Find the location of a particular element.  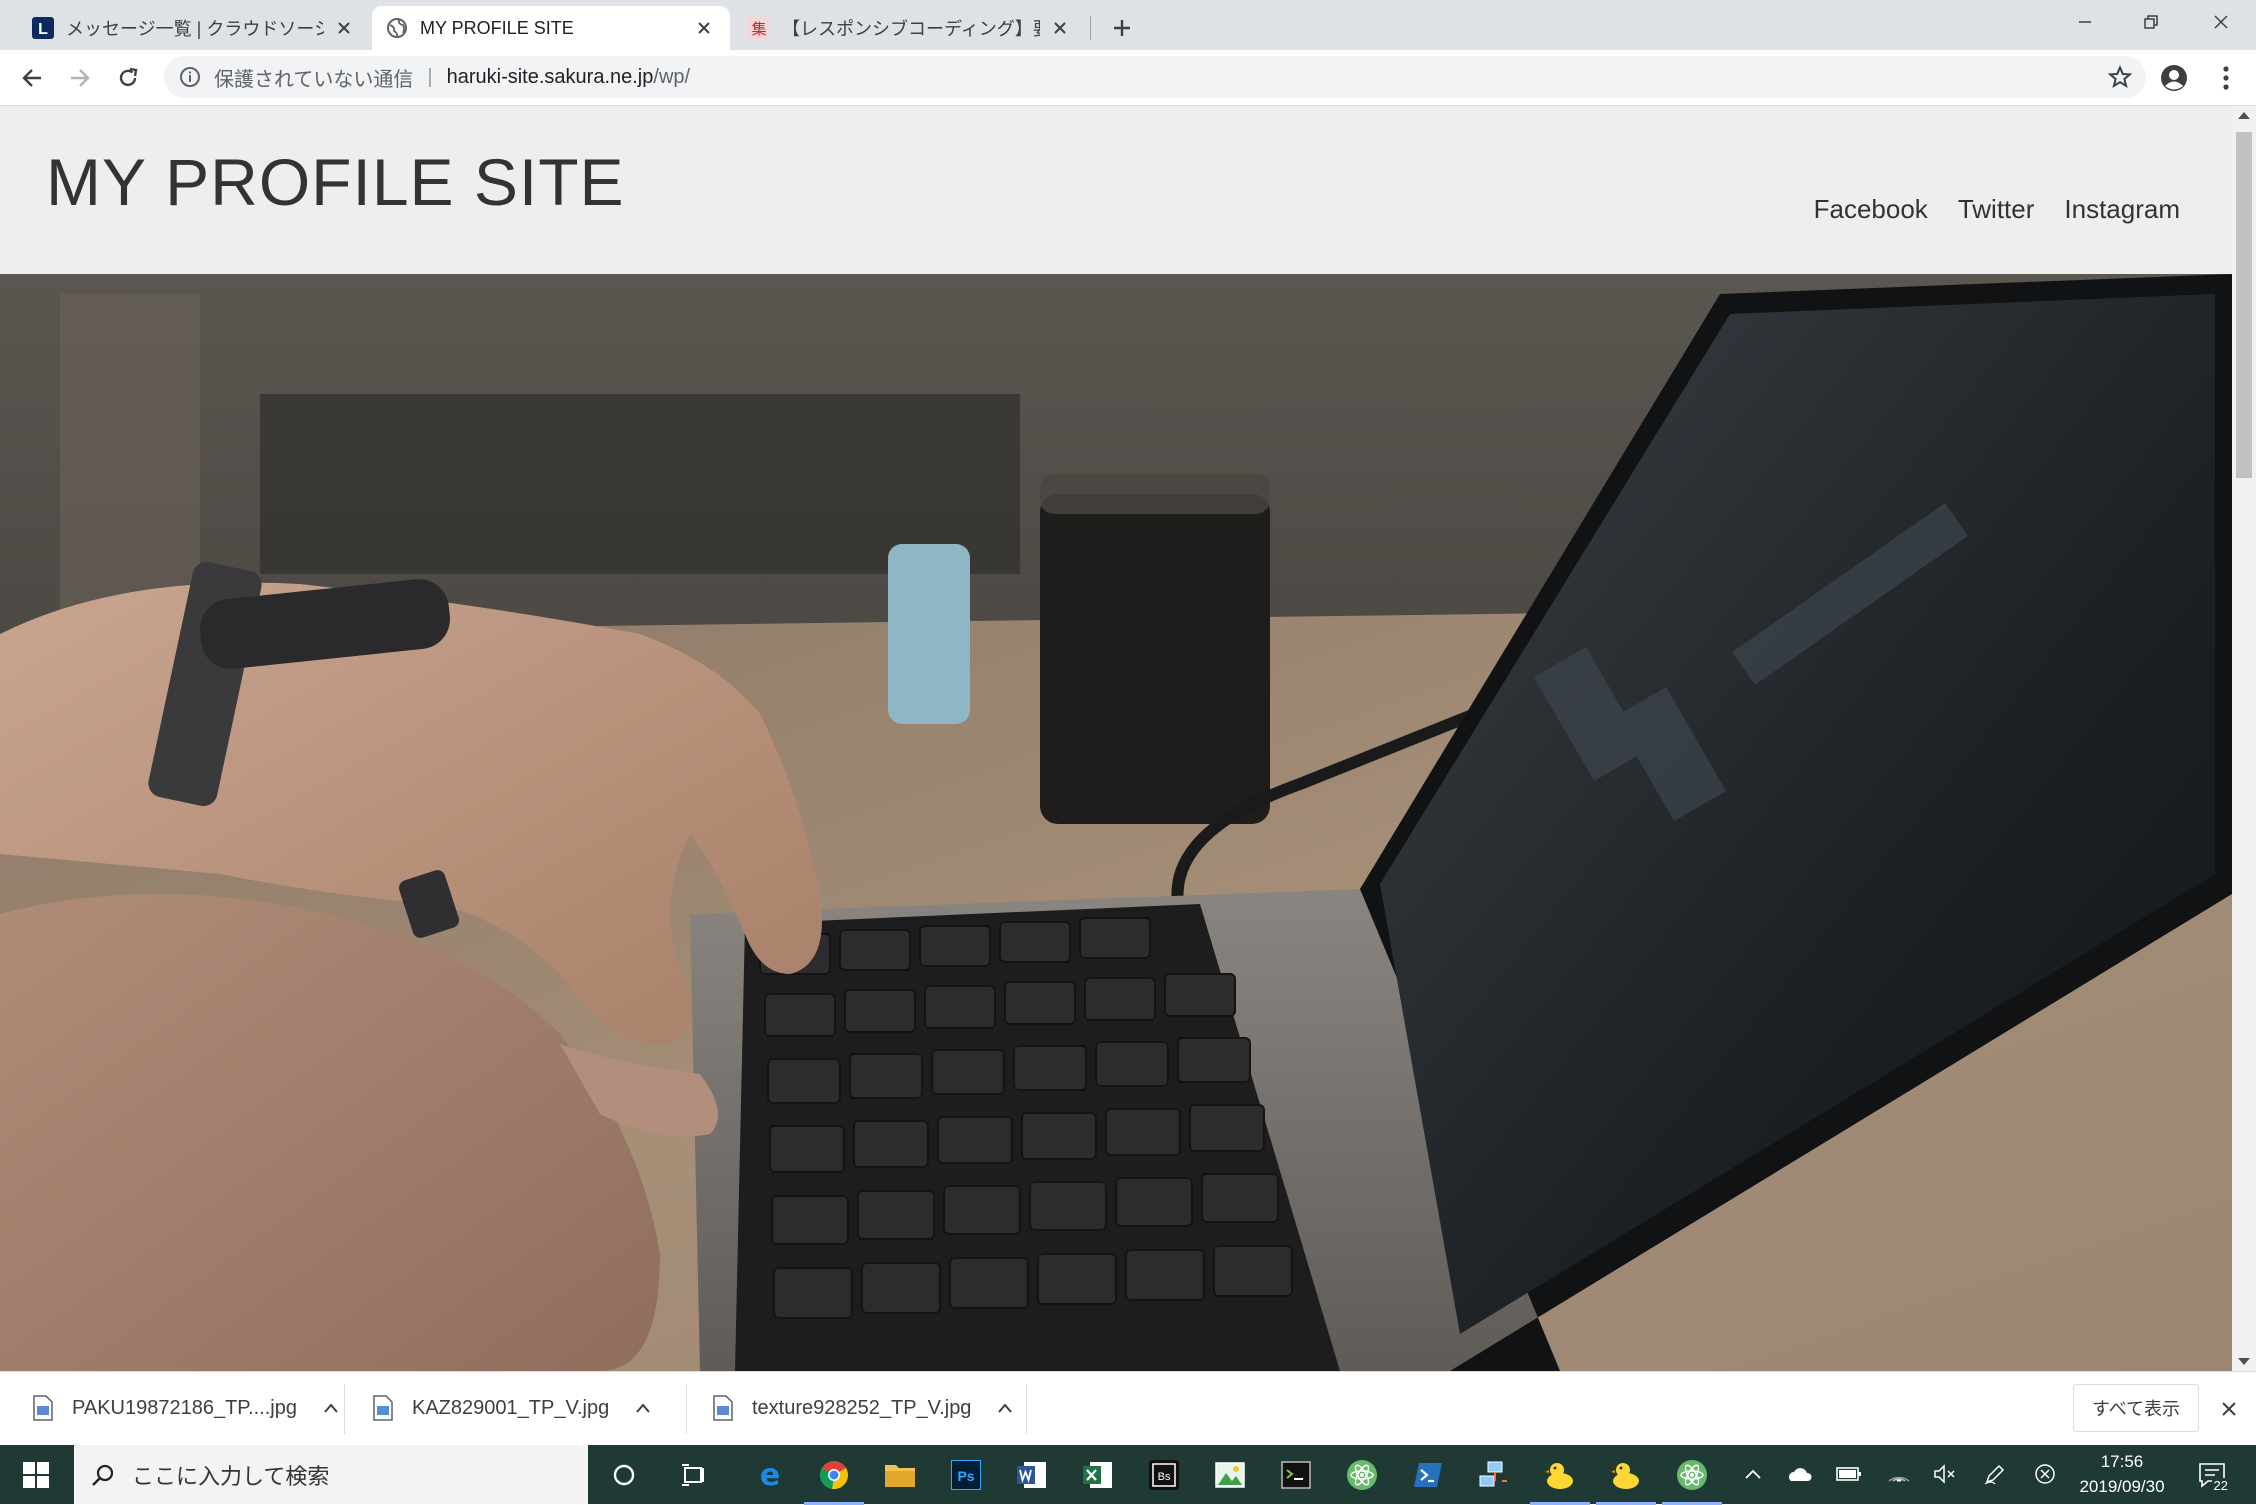

bootstrap-studio-icon: Bs is located at coordinates (1164, 1475).